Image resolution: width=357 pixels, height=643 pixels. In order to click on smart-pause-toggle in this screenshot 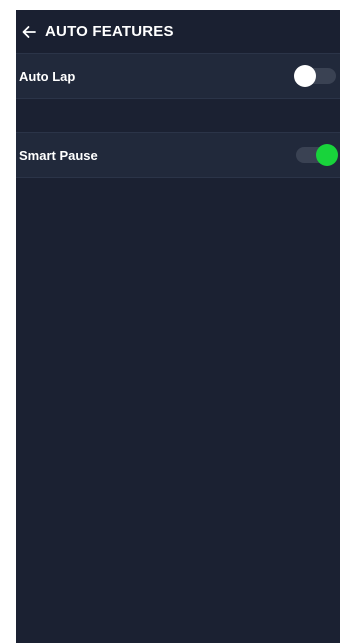, I will do `click(316, 155)`.